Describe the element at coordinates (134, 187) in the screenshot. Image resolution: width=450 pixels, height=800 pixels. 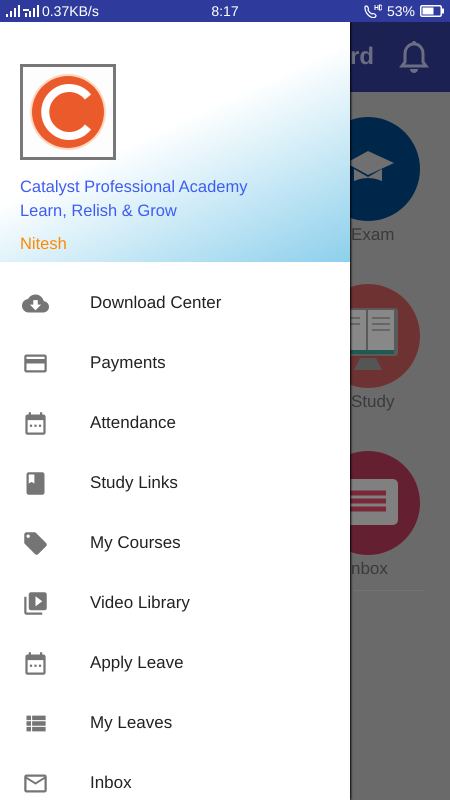
I see `academy-name: Catalyst Professional Academy` at that location.